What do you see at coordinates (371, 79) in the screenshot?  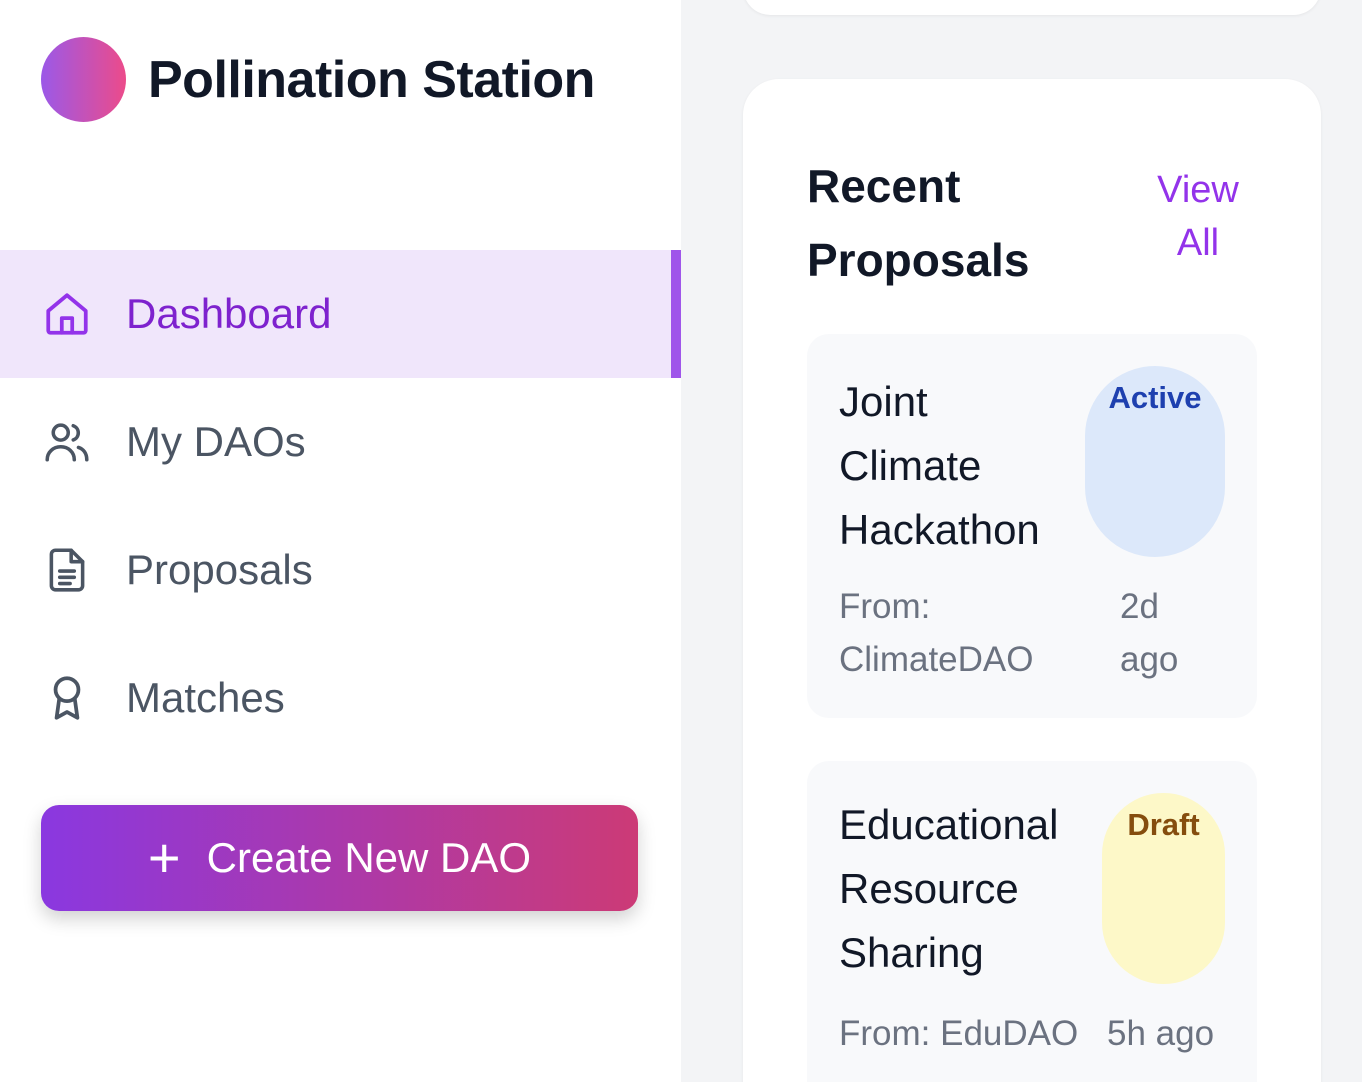 I see `brand-name: Pollination Station` at bounding box center [371, 79].